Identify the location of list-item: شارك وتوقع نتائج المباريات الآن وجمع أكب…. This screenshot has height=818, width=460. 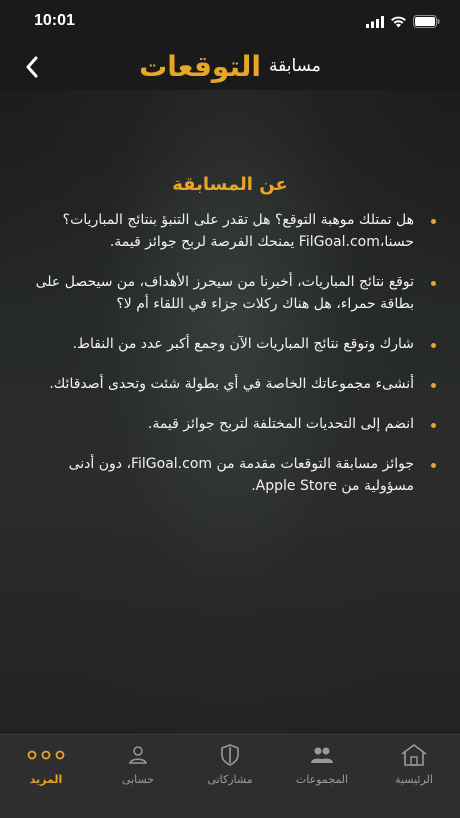
(232, 344).